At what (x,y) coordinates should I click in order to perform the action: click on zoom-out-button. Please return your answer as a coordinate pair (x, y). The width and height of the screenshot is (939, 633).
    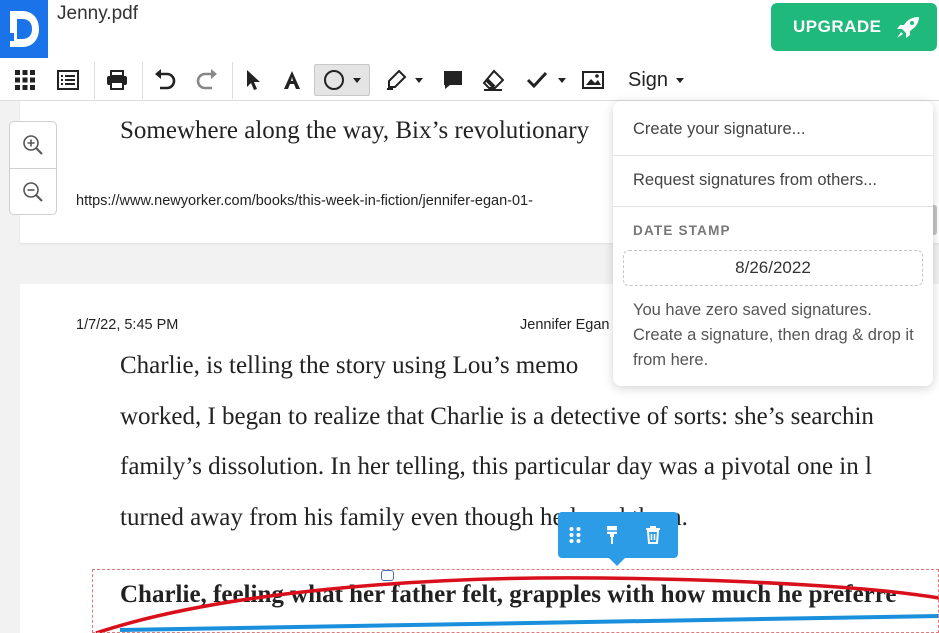
    Looking at the image, I should click on (33, 192).